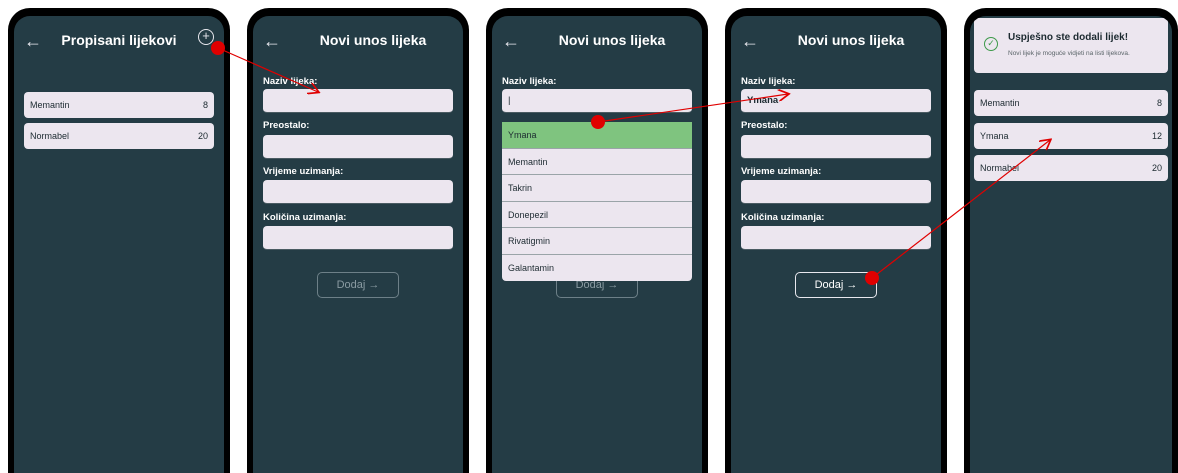 Image resolution: width=1178 pixels, height=473 pixels. Describe the element at coordinates (994, 136) in the screenshot. I see `med-name: Ymana` at that location.